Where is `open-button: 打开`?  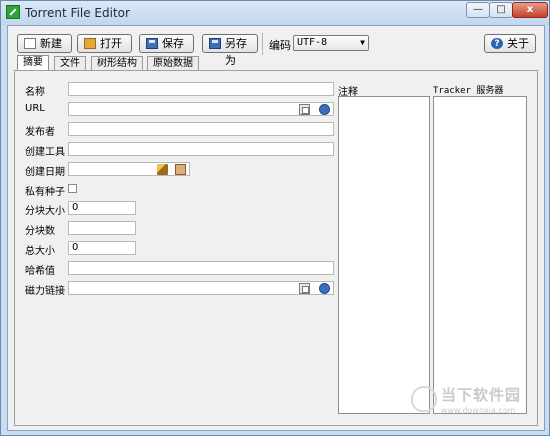 open-button: 打开 is located at coordinates (104, 43).